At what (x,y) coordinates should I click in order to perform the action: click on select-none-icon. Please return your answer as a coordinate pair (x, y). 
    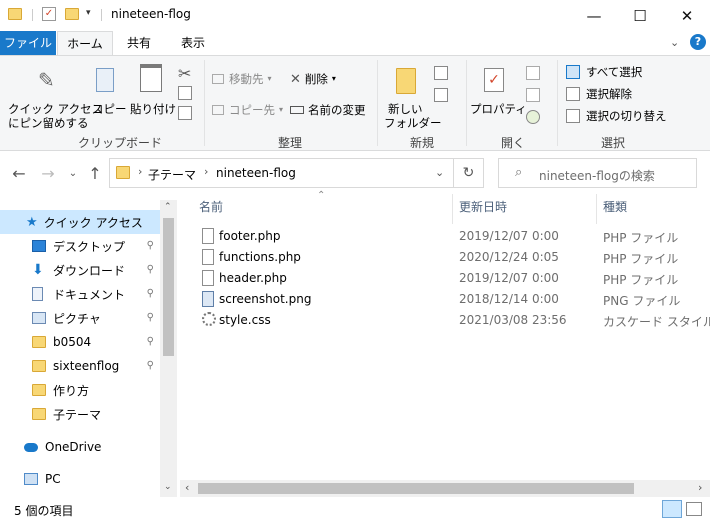
    Looking at the image, I should click on (573, 94).